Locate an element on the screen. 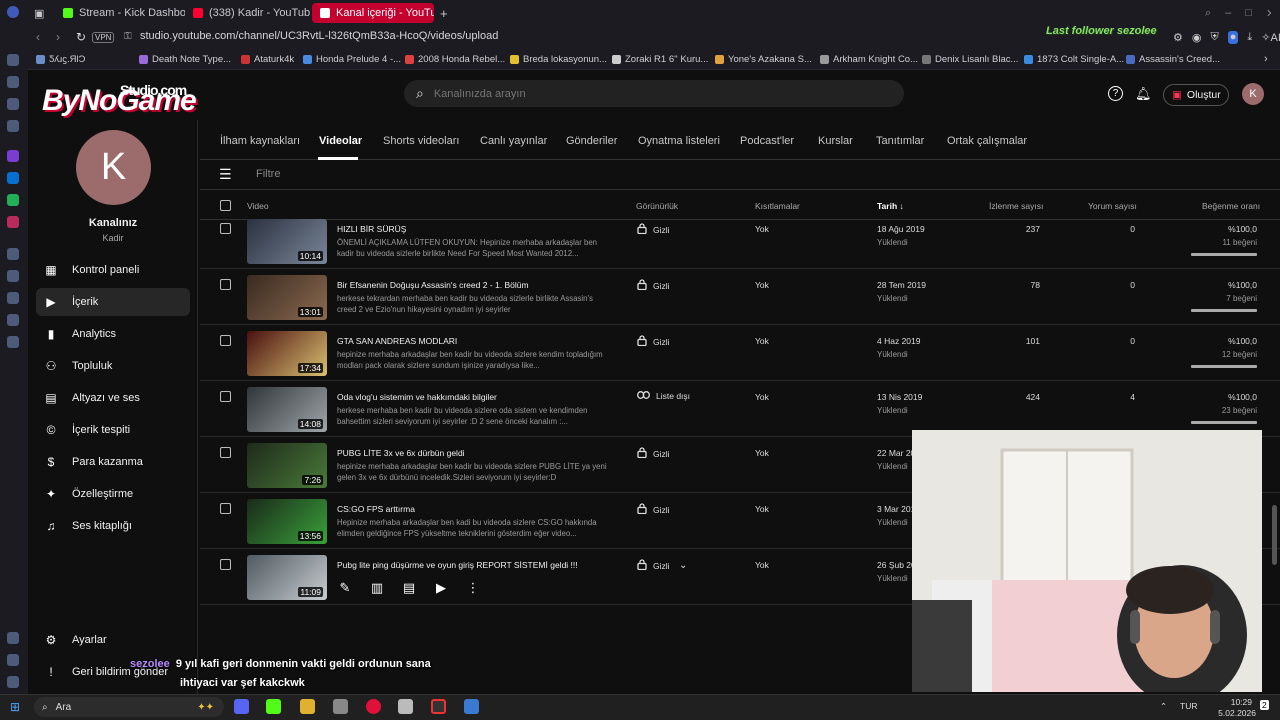 The width and height of the screenshot is (1280, 720). filter-icon: ☰ is located at coordinates (225, 174).